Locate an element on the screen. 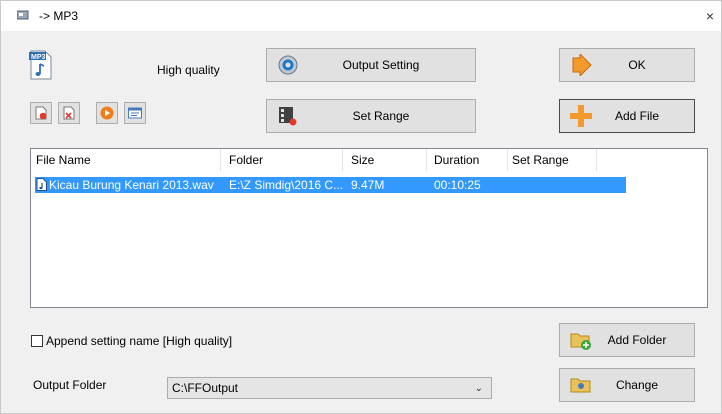  set-range-label: Set Range is located at coordinates (381, 116).